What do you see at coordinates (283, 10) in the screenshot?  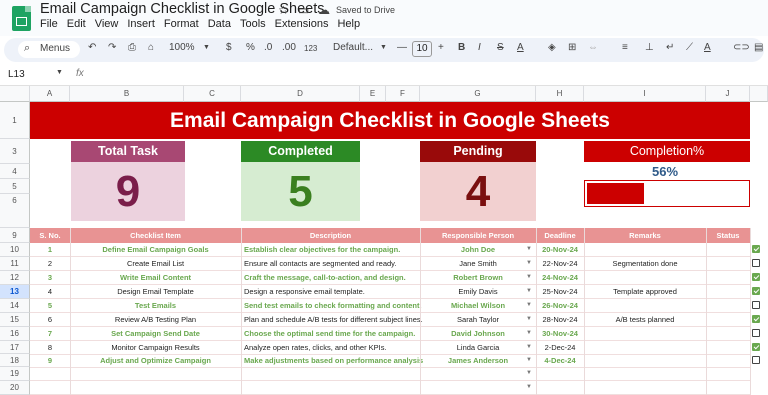 I see `star-icon: ☆` at bounding box center [283, 10].